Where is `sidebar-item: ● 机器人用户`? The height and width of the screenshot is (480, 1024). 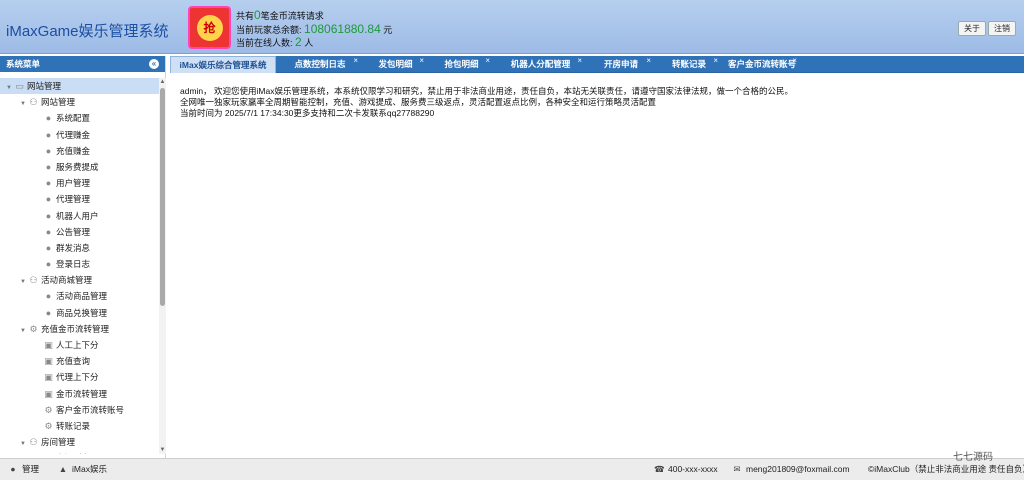
sidebar-item: ● 机器人用户 is located at coordinates (80, 216).